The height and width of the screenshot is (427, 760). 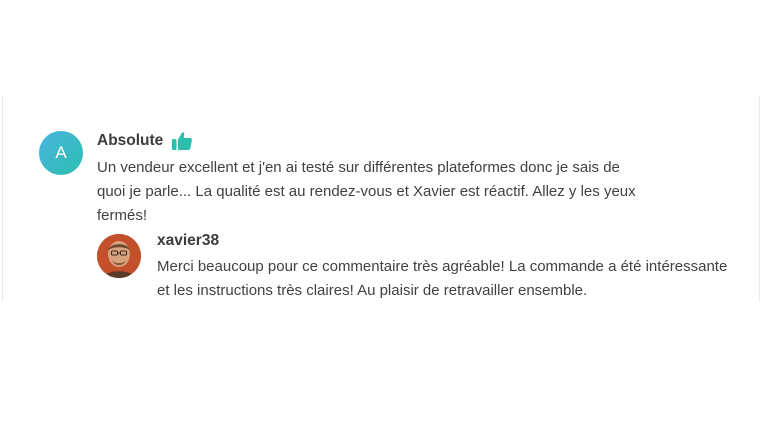 What do you see at coordinates (130, 141) in the screenshot?
I see `reviewer-name: Absolute` at bounding box center [130, 141].